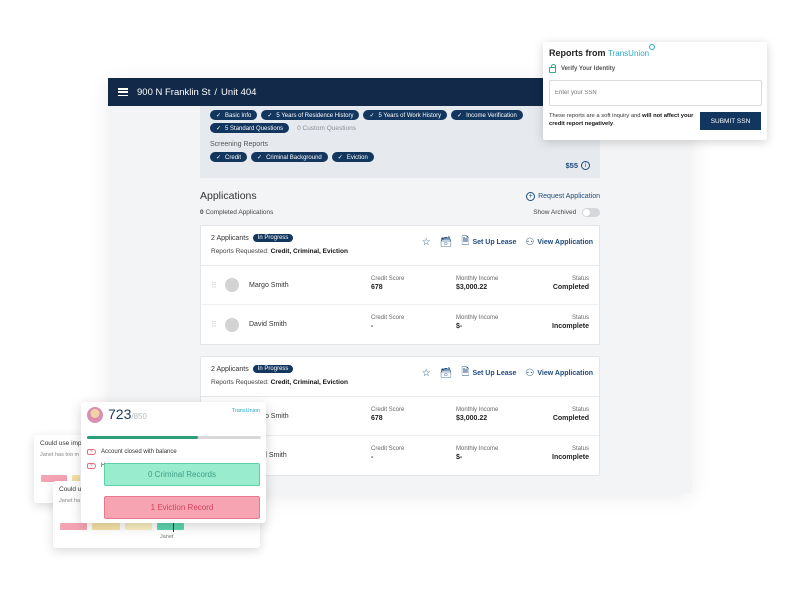 This screenshot has width=800, height=600. What do you see at coordinates (182, 474) in the screenshot?
I see `criminal-records-box: 0 Criminal Records` at bounding box center [182, 474].